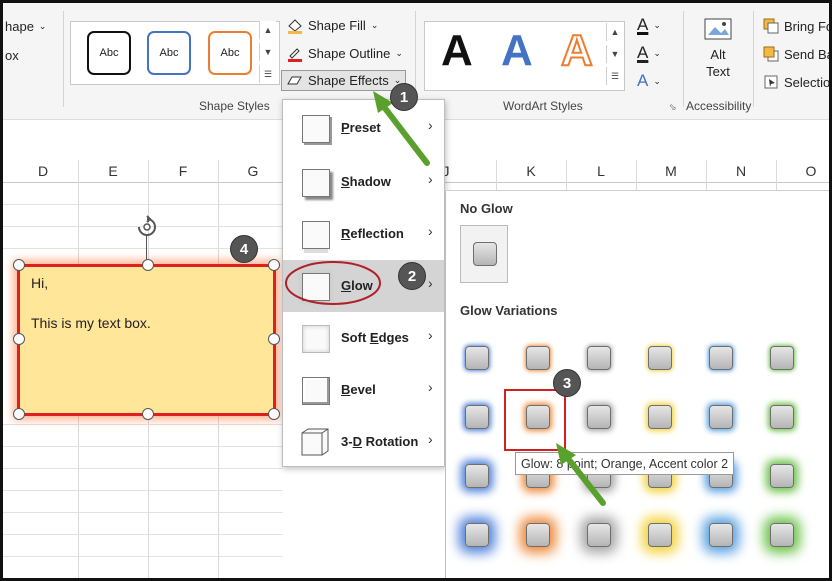 Image resolution: width=832 pixels, height=581 pixels. Describe the element at coordinates (244, 249) in the screenshot. I see `callout-badge-4: 4` at that location.